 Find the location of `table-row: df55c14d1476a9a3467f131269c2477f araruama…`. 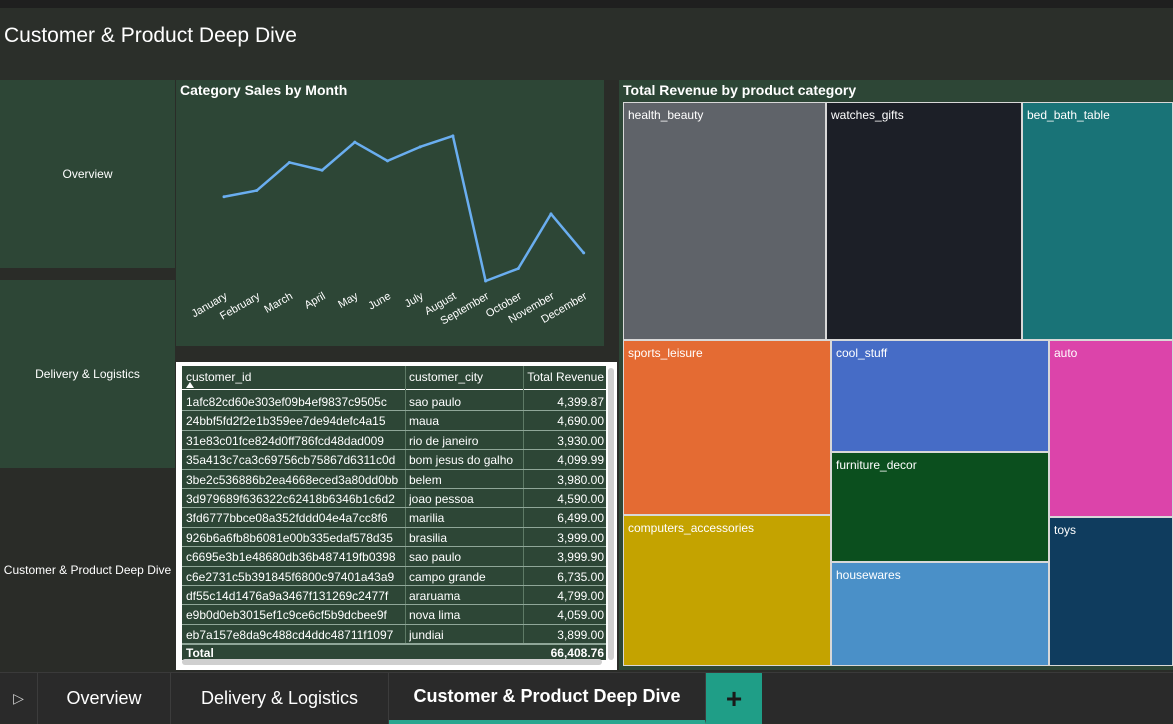

table-row: df55c14d1476a9a3467f131269c2477f araruama… is located at coordinates (394, 596).